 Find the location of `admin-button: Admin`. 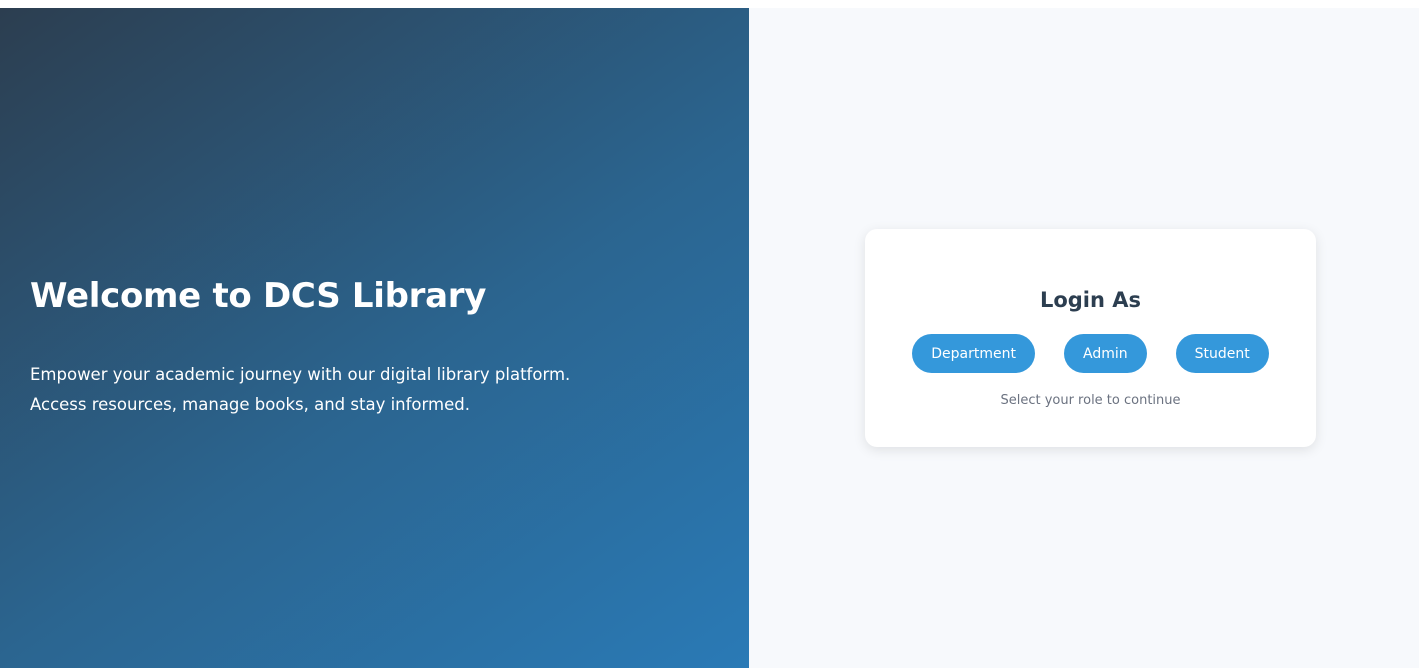

admin-button: Admin is located at coordinates (1105, 353).